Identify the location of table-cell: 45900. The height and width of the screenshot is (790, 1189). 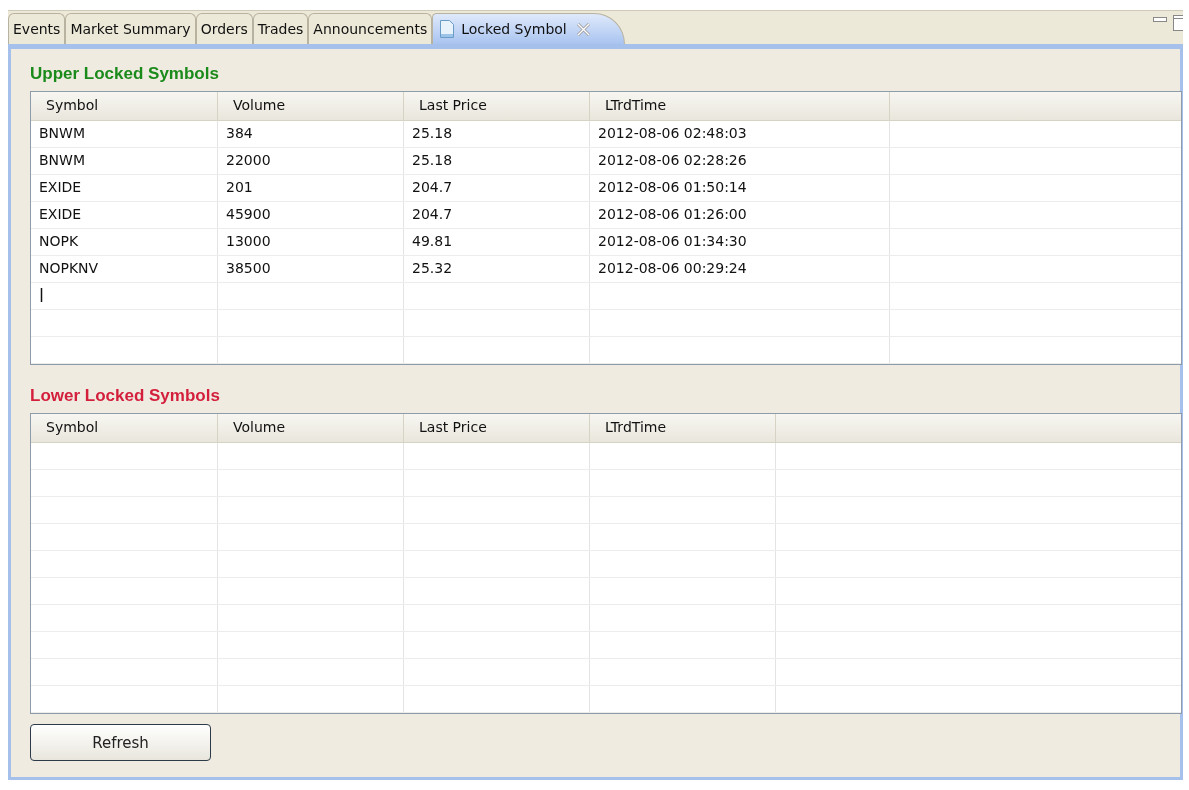
(248, 214).